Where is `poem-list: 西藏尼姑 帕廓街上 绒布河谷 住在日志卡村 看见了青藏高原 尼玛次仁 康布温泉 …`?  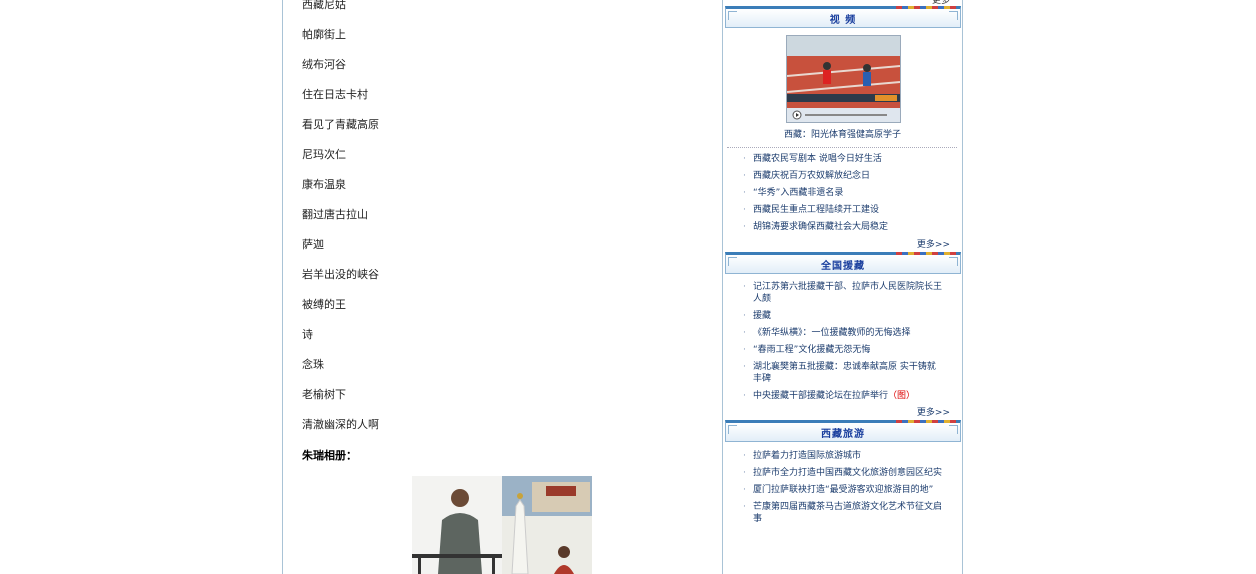
poem-list: 西藏尼姑 帕廓街上 绒布河谷 住在日志卡村 看见了青藏高原 尼玛次仁 康布温泉 … is located at coordinates (340, 221).